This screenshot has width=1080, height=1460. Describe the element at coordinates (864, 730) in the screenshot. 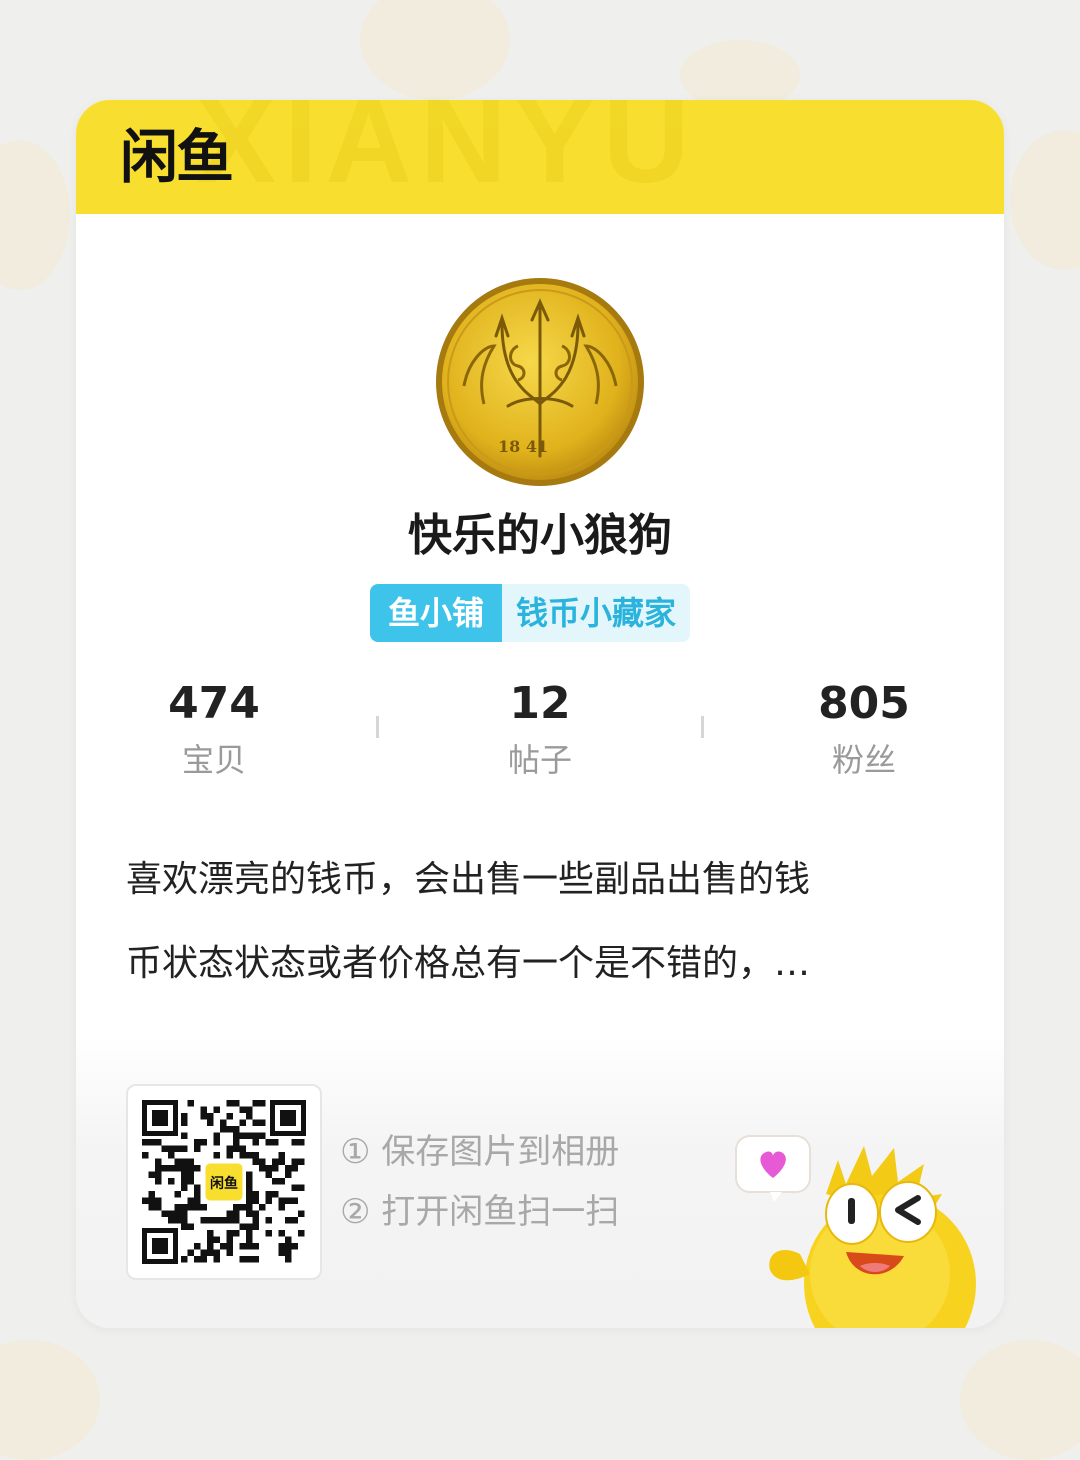

I see `stat-fans: 805 粉丝` at that location.